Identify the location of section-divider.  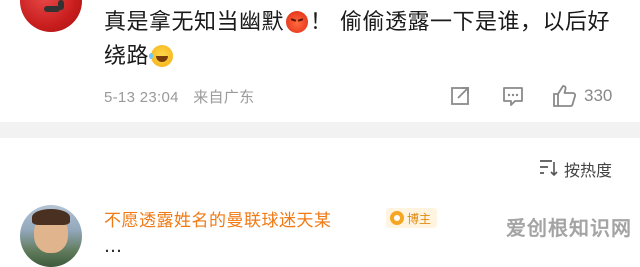
(320, 130).